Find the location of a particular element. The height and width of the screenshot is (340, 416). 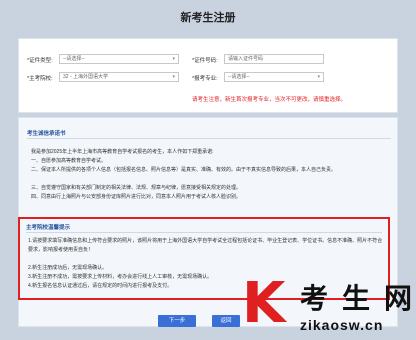

commitment-line: 一、自愿参加高等教育自学考试。 is located at coordinates (69, 161).